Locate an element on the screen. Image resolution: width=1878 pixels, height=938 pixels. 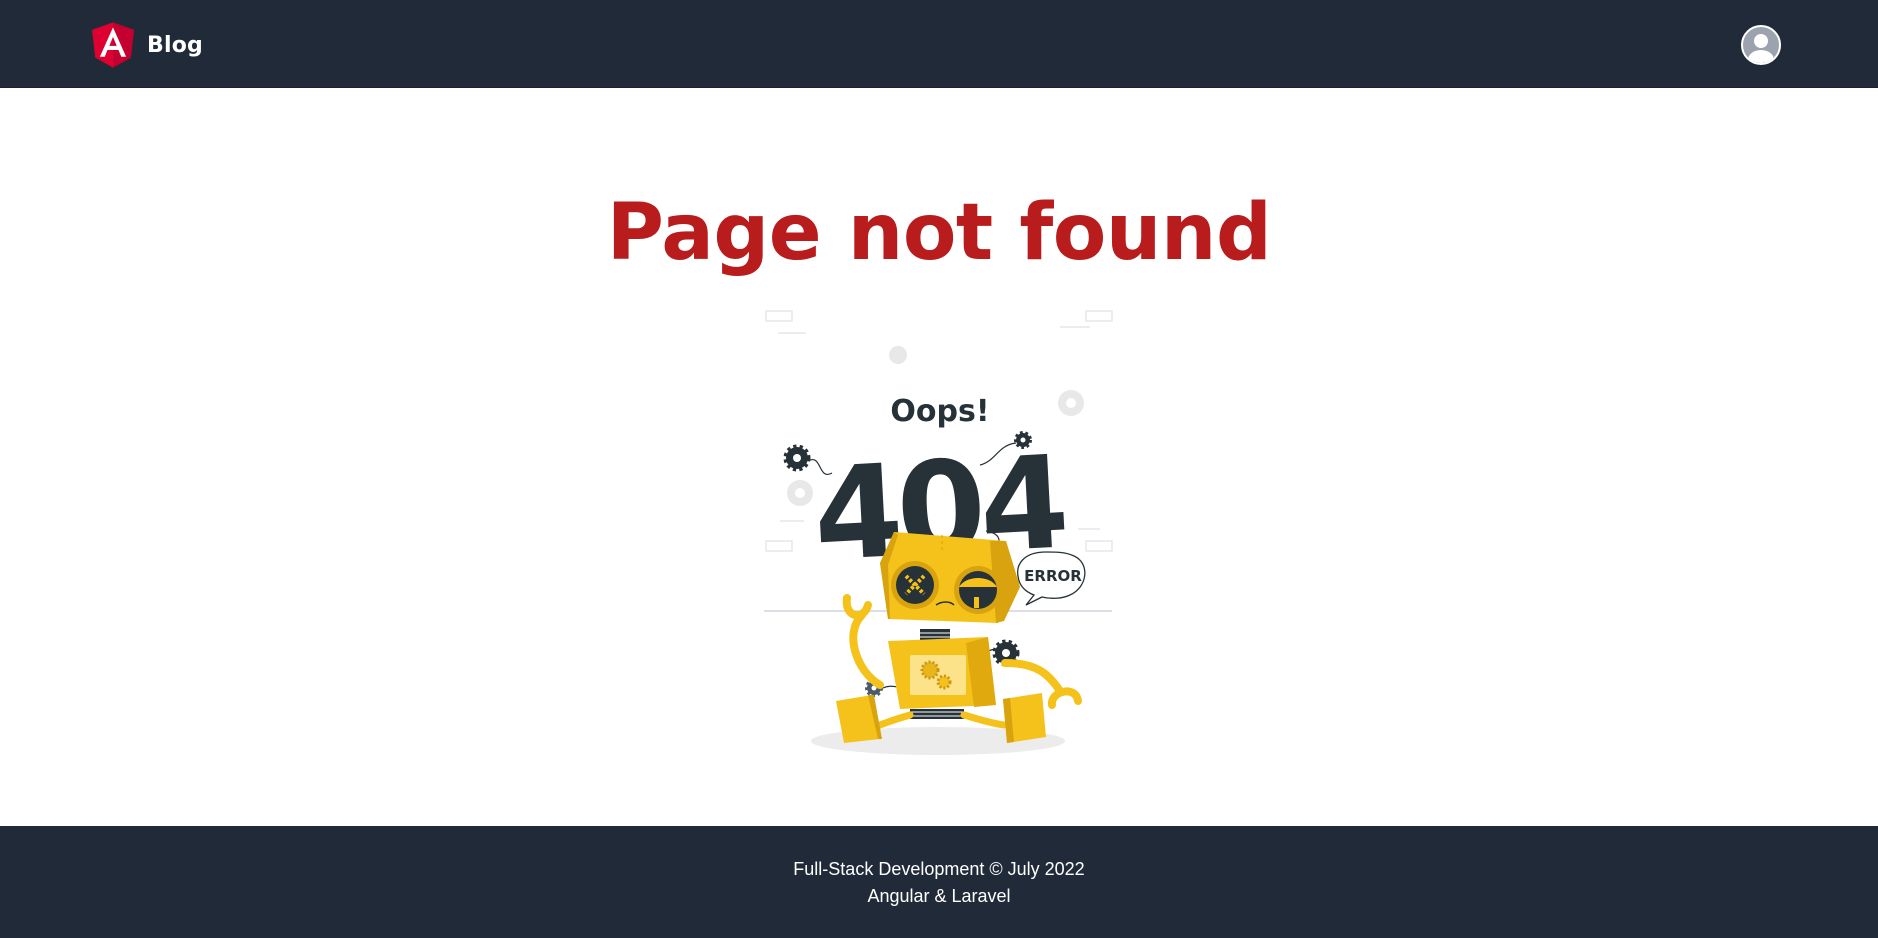
user-avatar-button is located at coordinates (1761, 45).